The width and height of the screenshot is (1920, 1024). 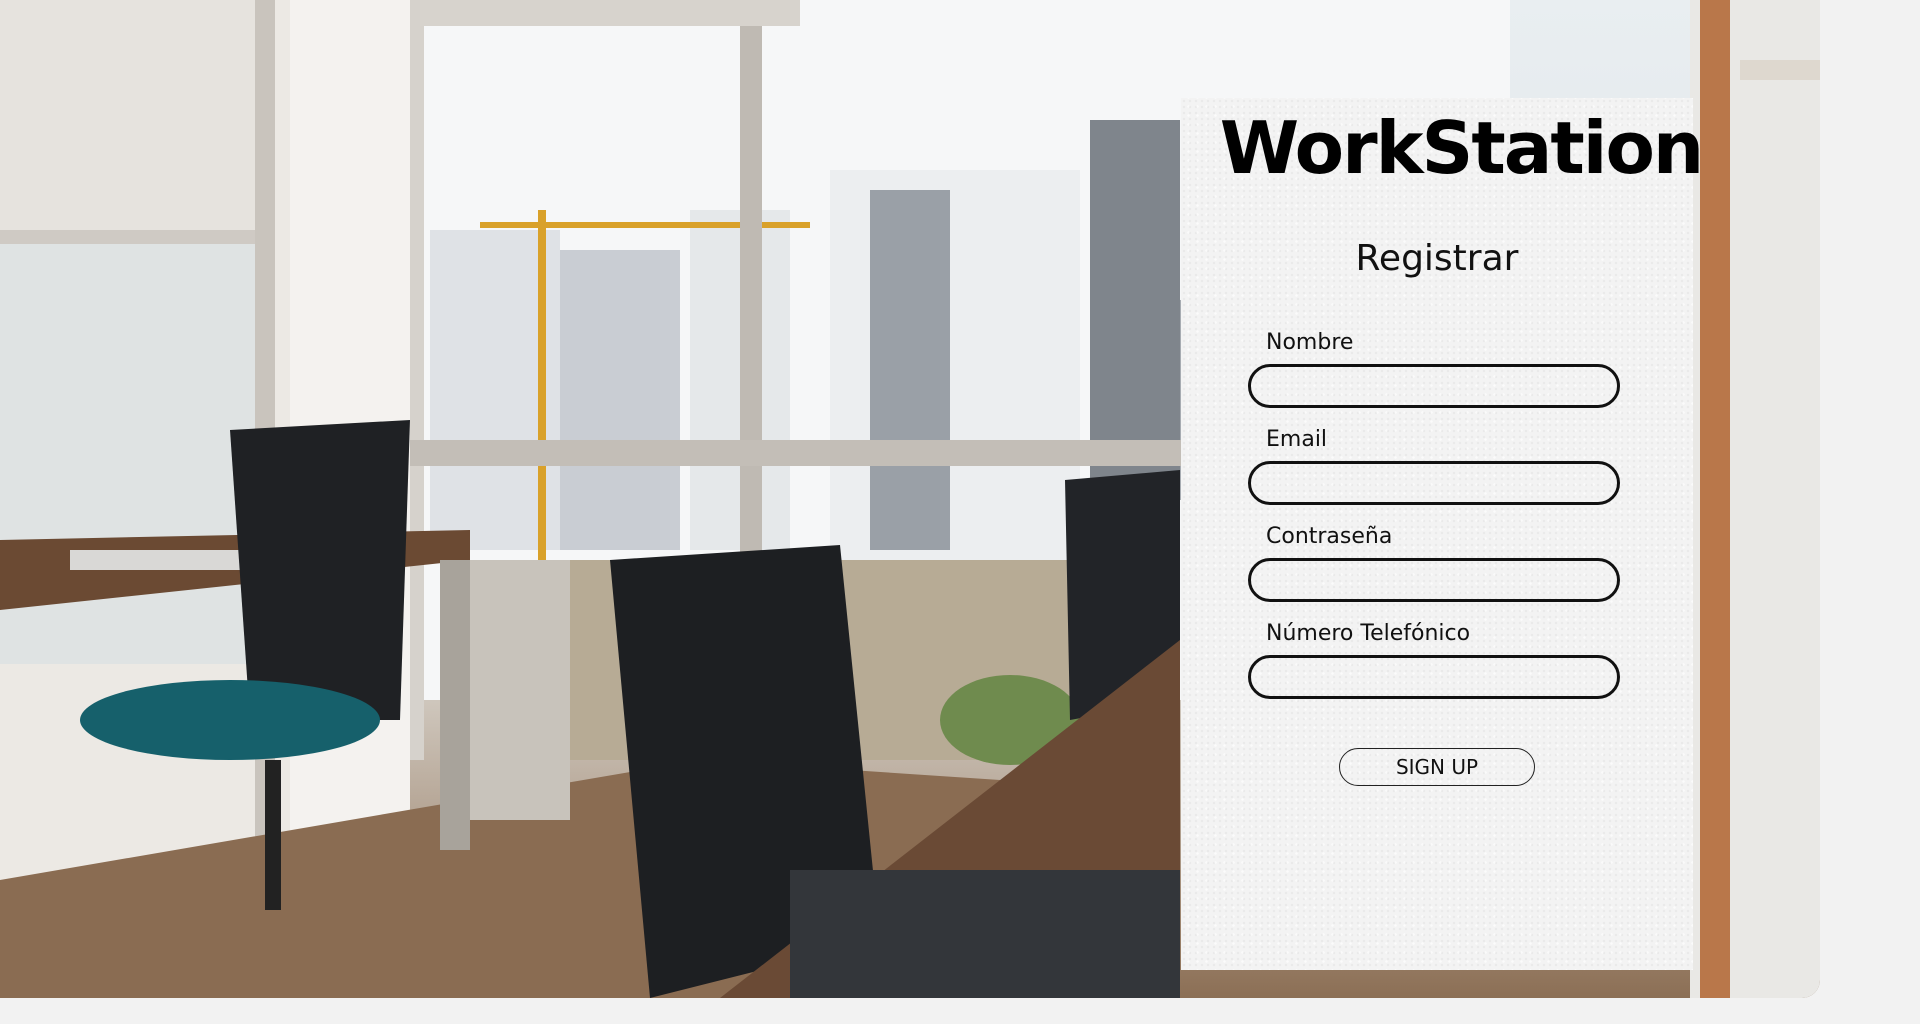 I want to click on email-label: Email, so click(x=1297, y=439).